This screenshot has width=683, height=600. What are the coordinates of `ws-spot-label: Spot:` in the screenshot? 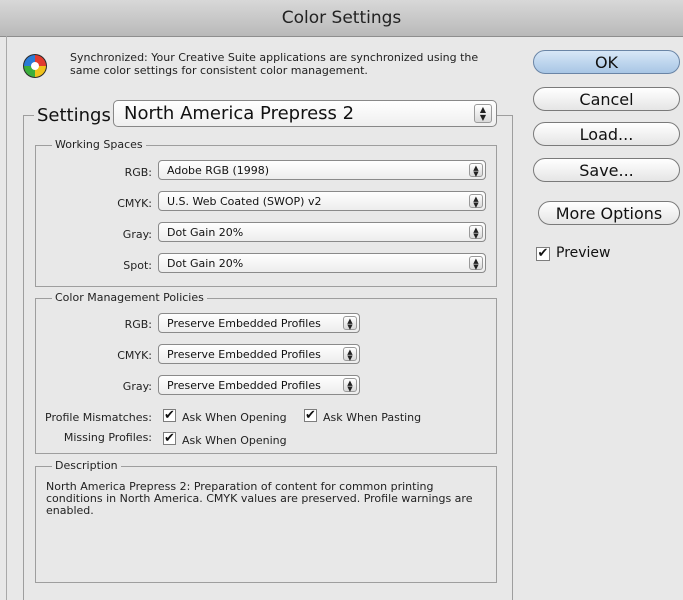 It's located at (137, 265).